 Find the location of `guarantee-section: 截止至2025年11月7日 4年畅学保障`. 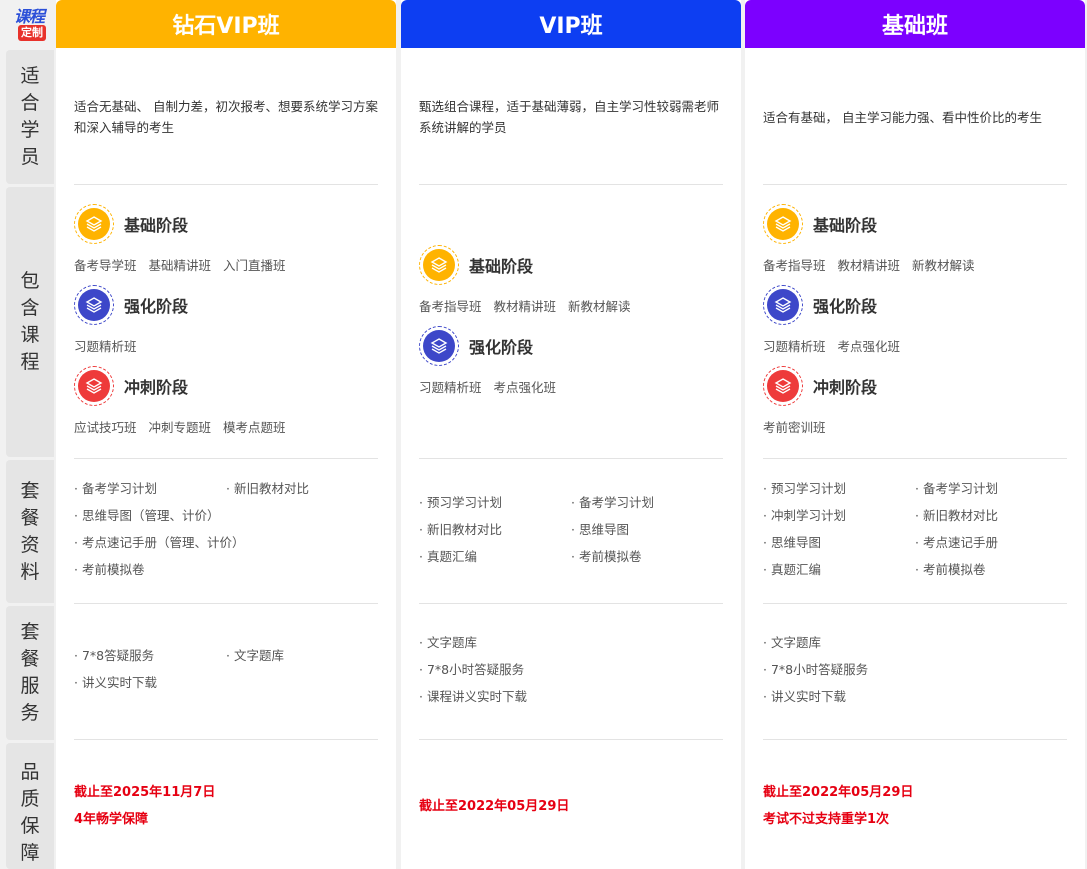

guarantee-section: 截止至2025年11月7日 4年畅学保障 is located at coordinates (226, 806).